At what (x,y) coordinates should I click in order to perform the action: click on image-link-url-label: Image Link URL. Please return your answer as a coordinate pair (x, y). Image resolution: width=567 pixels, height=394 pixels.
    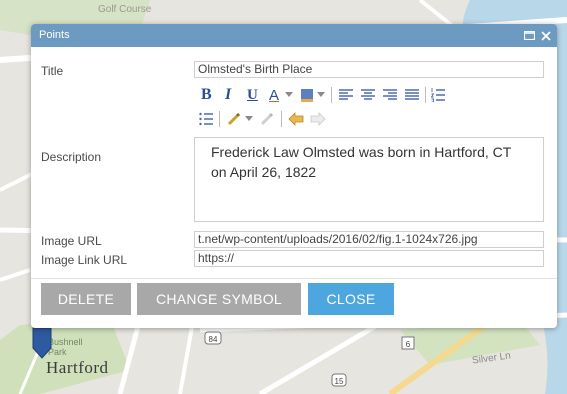
    Looking at the image, I should click on (84, 260).